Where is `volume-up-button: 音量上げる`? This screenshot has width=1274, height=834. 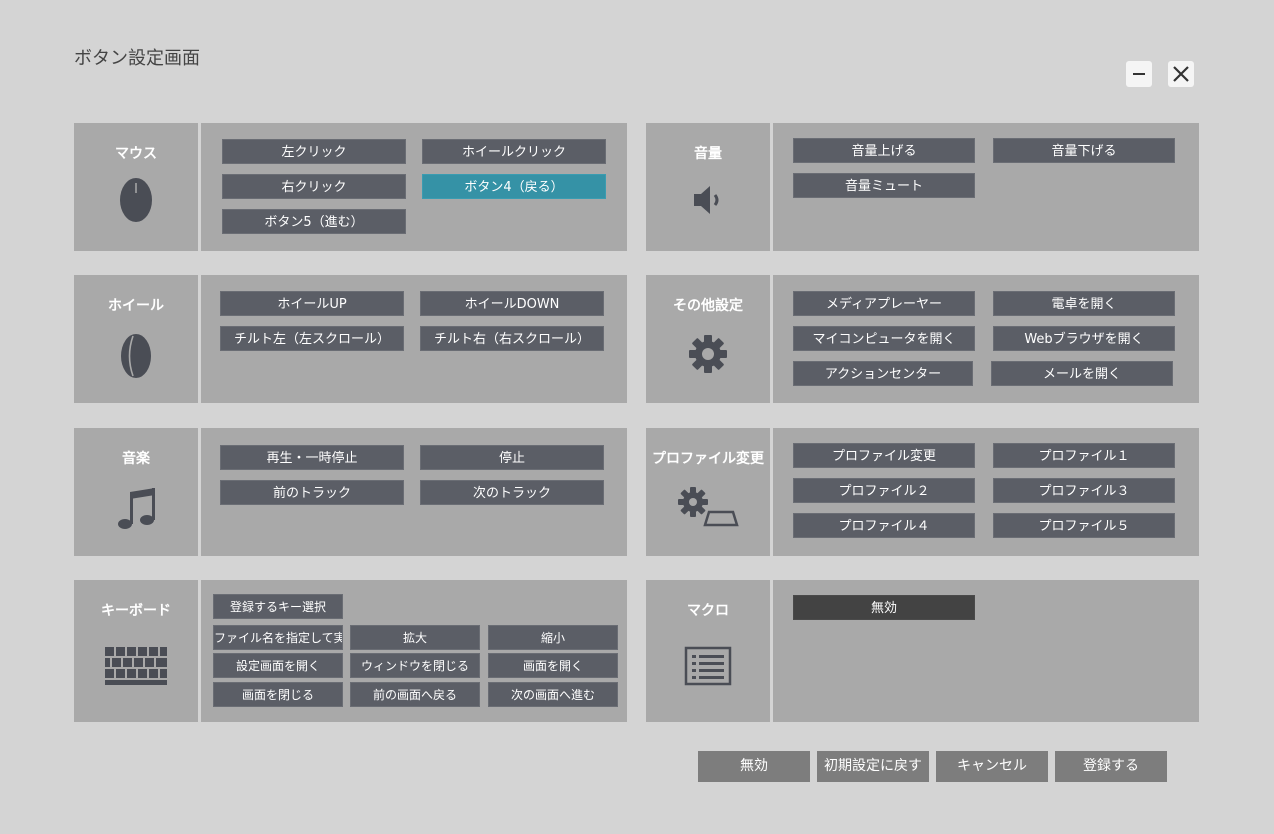 volume-up-button: 音量上げる is located at coordinates (884, 150).